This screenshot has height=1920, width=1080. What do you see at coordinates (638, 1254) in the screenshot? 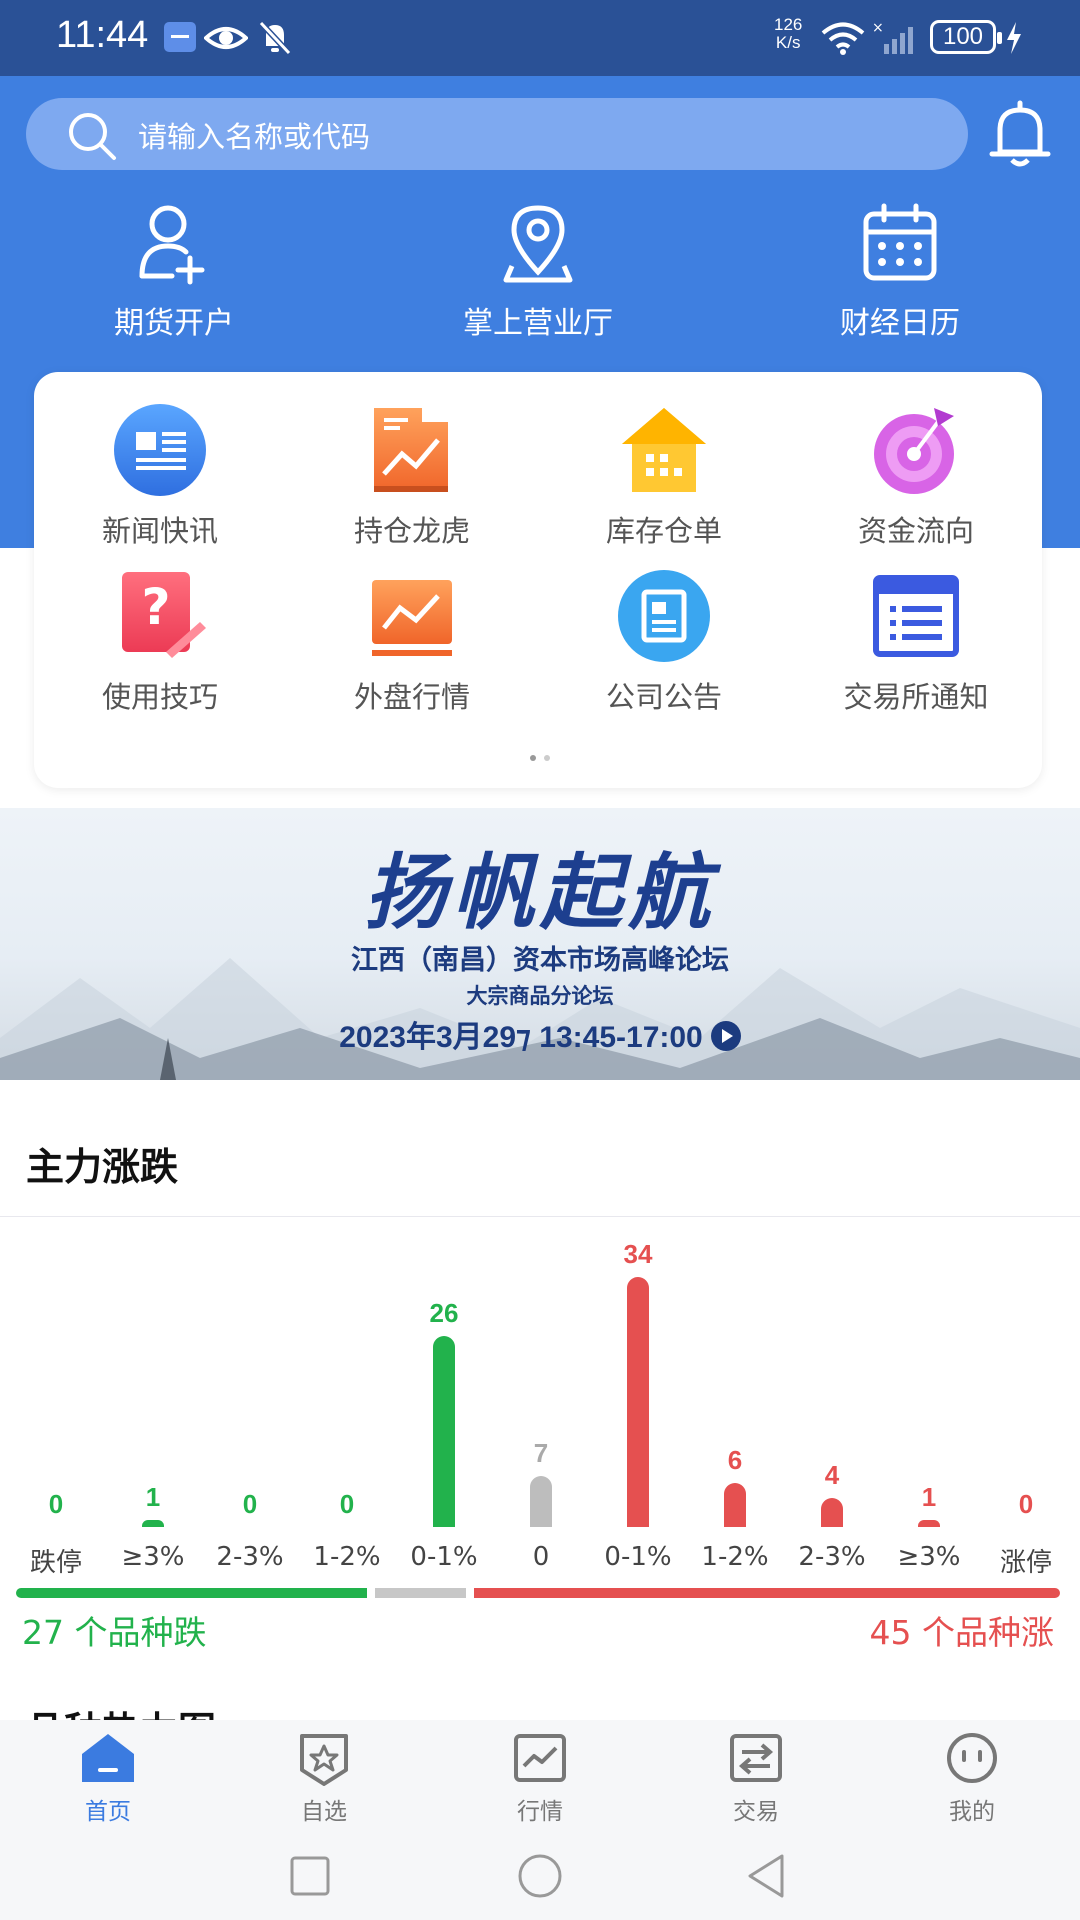
I see `chart-value-label: 34` at bounding box center [638, 1254].